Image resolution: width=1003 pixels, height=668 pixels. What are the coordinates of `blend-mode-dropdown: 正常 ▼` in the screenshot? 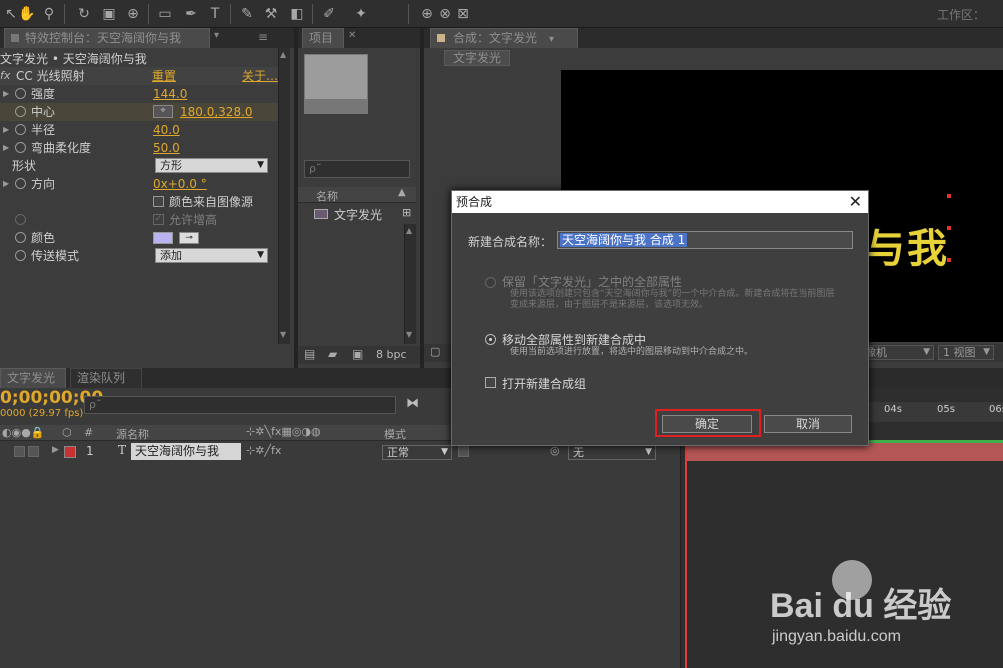 It's located at (417, 452).